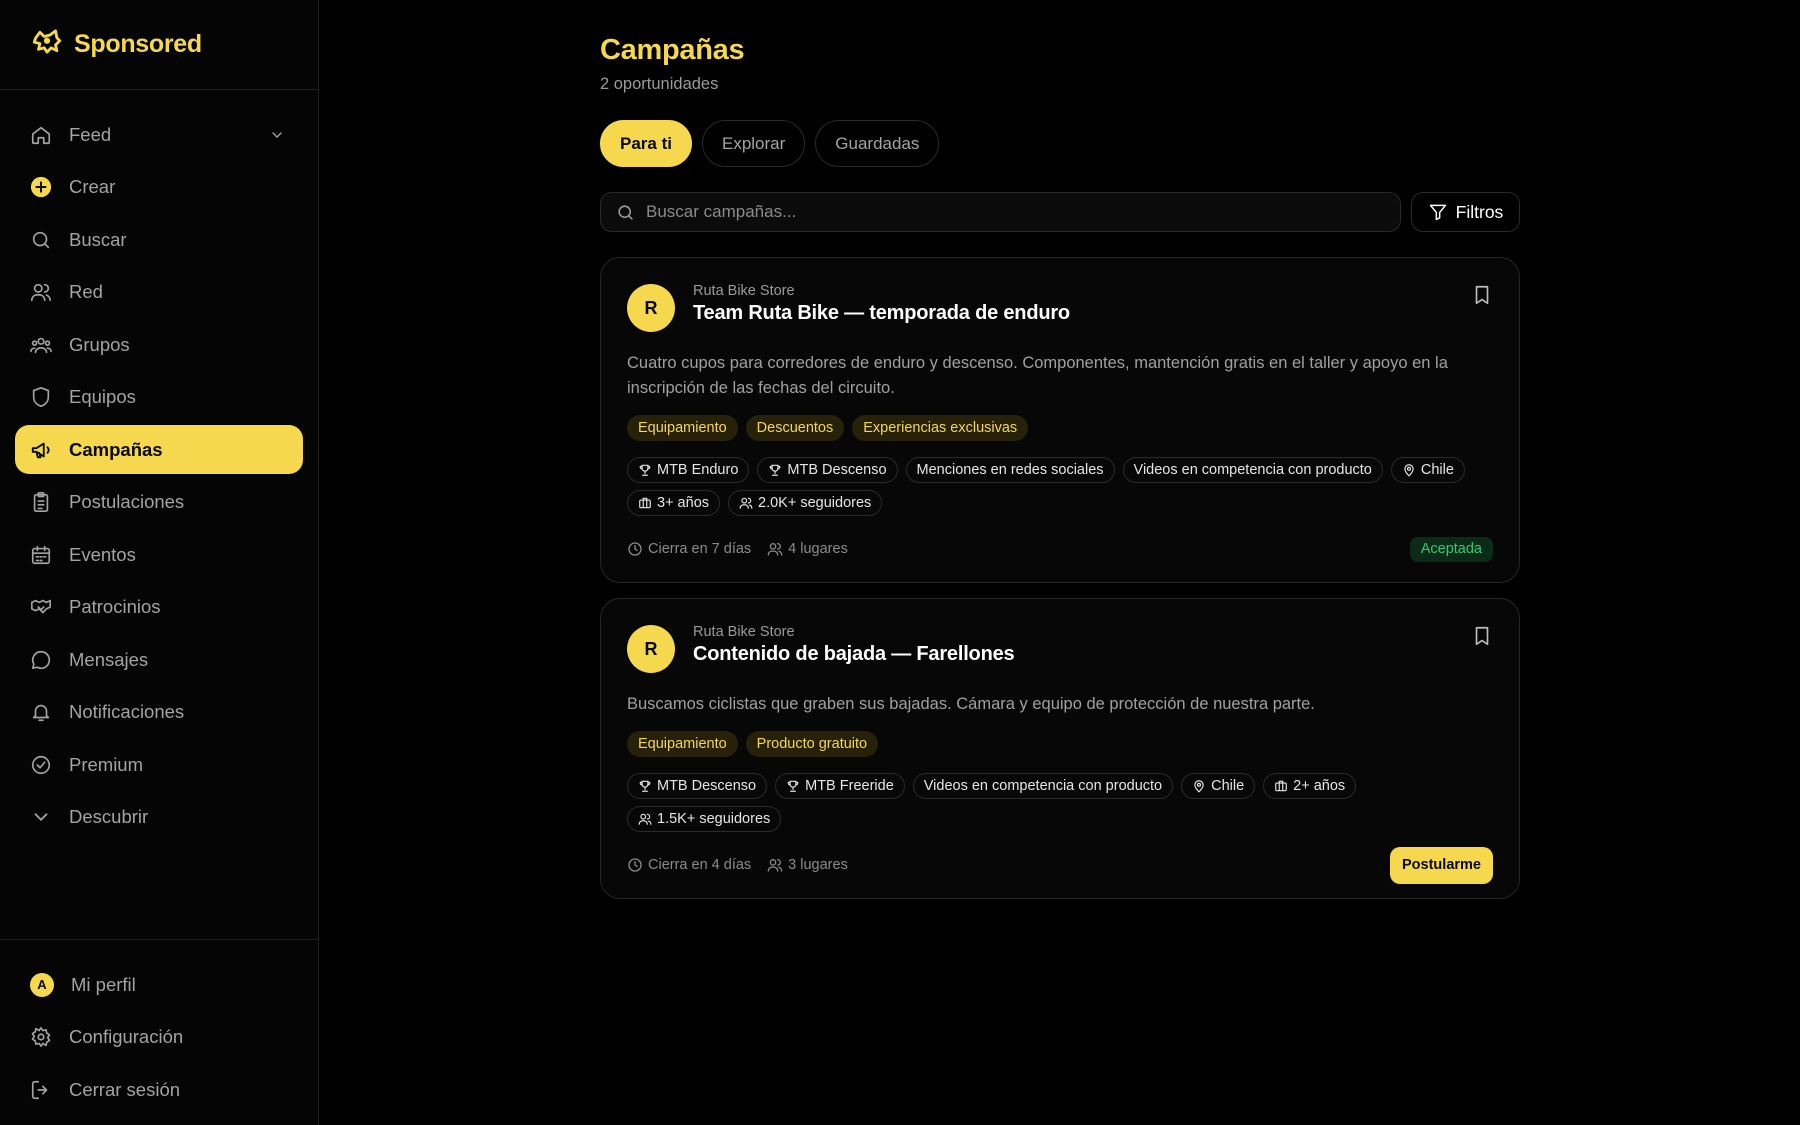  Describe the element at coordinates (41, 397) in the screenshot. I see `shield-icon` at that location.